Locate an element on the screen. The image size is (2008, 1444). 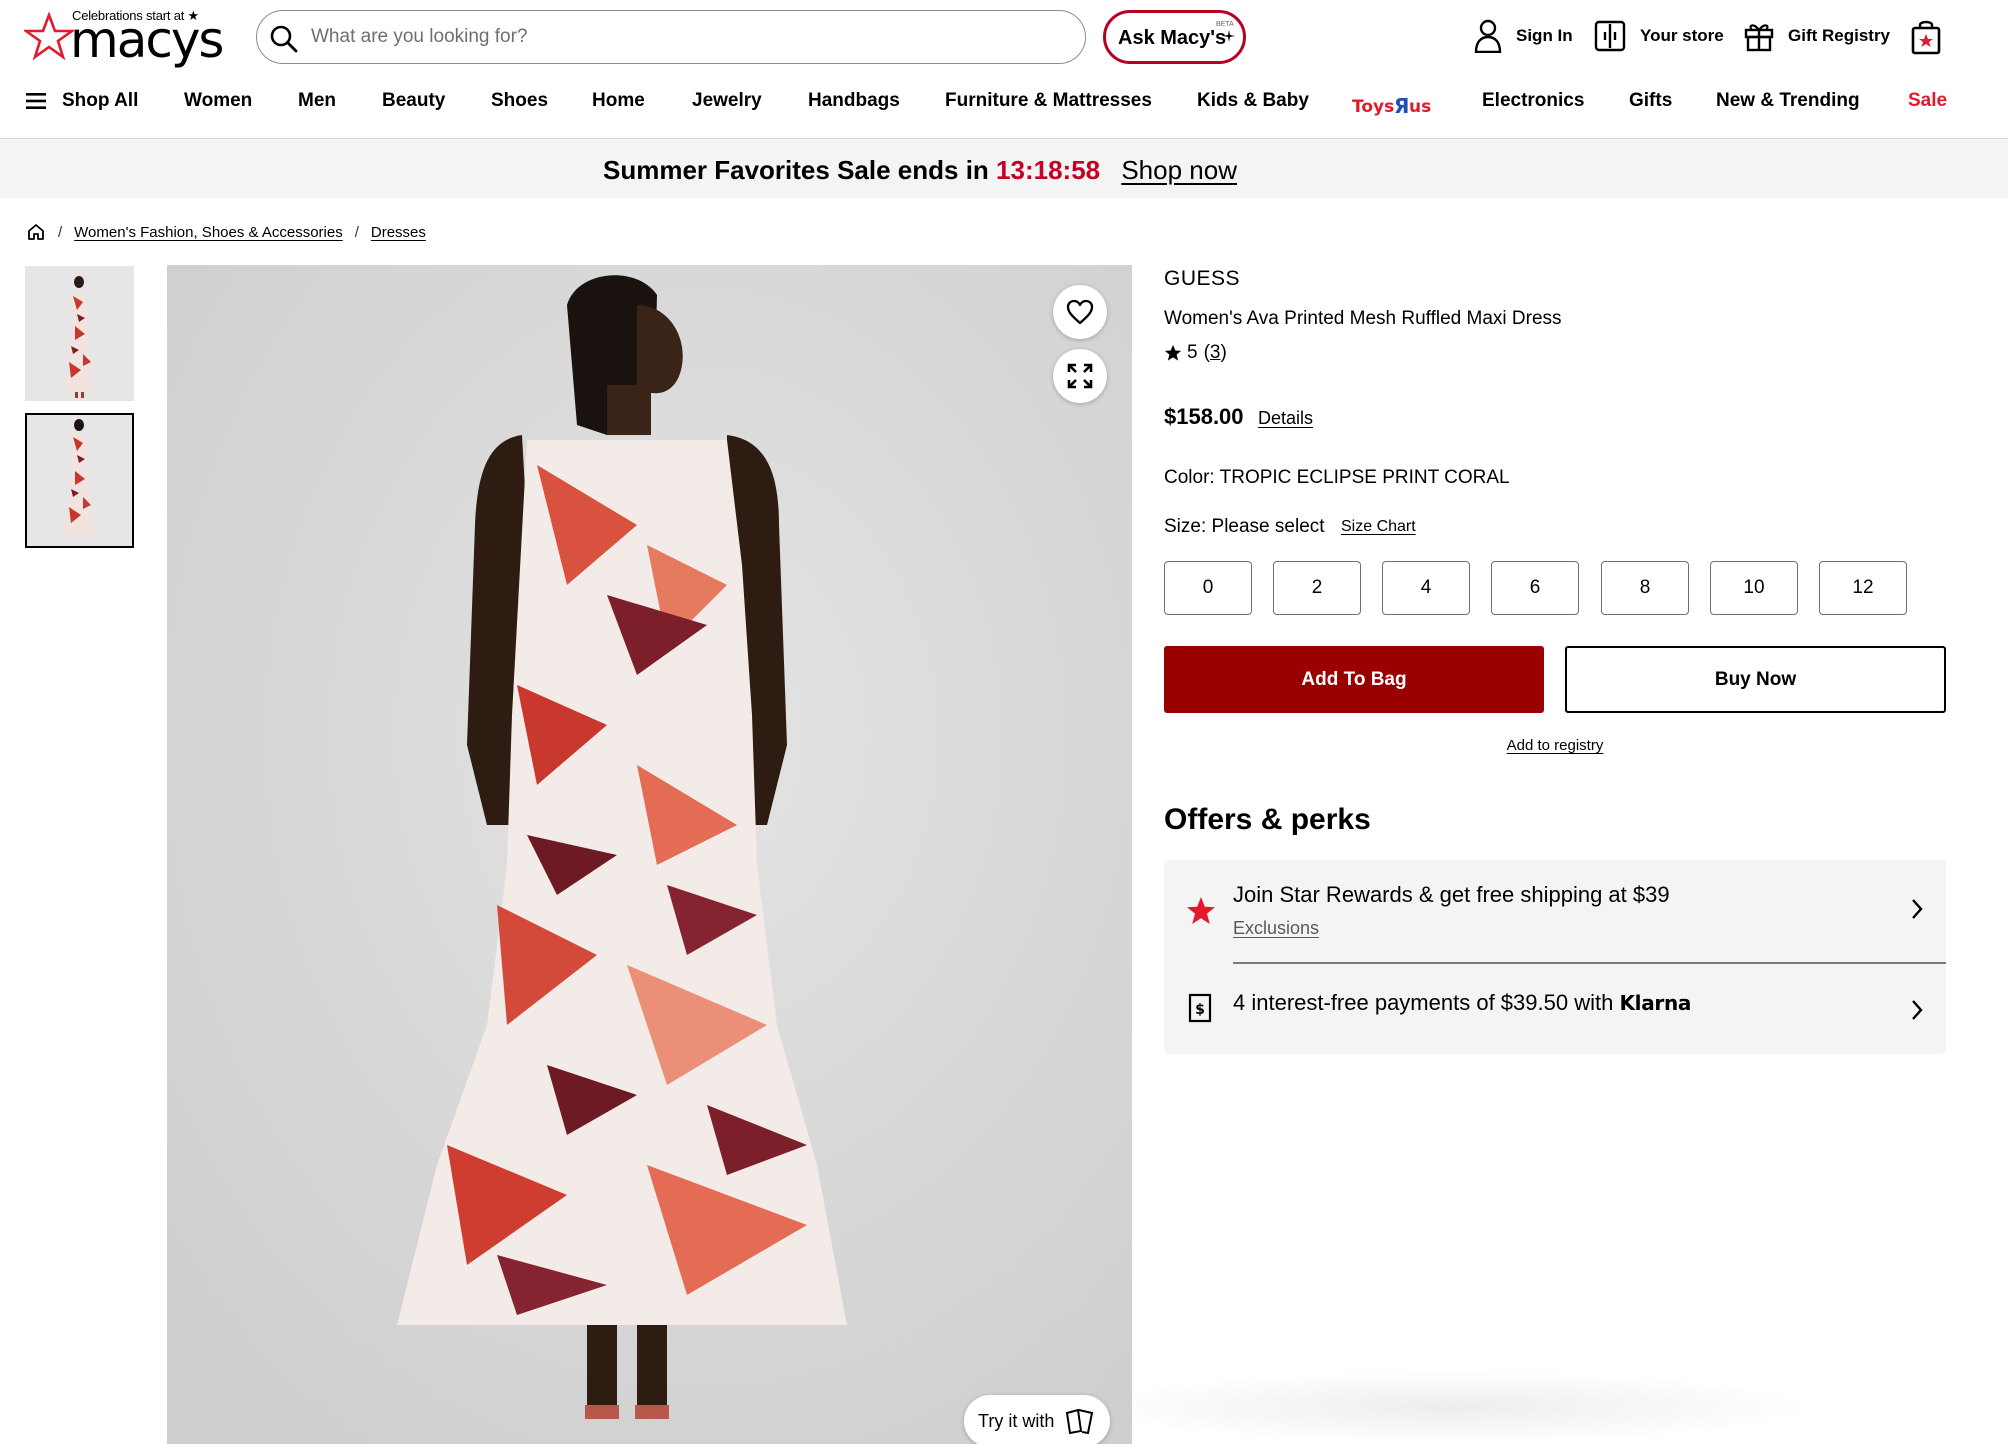
gift-registry-link: Gift Registry is located at coordinates (1817, 36).